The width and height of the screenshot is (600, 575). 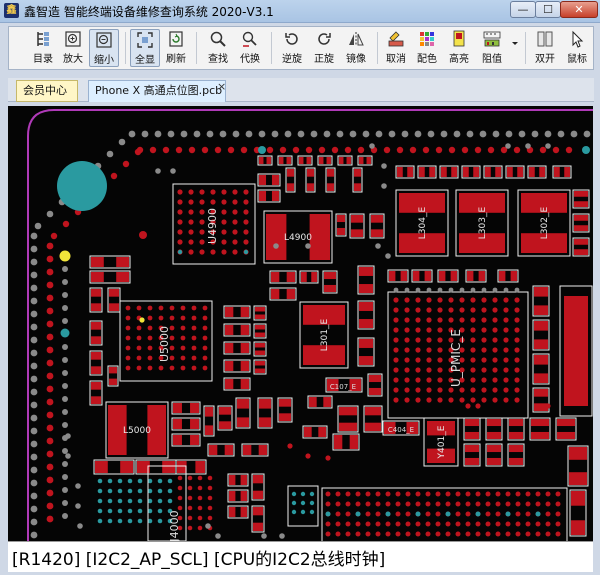 What do you see at coordinates (548, 9) in the screenshot?
I see `maximize-button: ☐` at bounding box center [548, 9].